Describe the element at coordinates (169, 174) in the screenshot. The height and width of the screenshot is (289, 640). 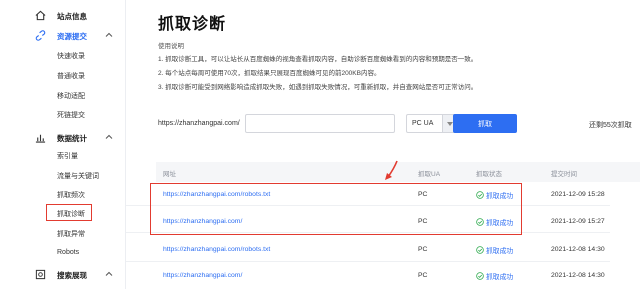
I see `column-header-url: 网址` at that location.